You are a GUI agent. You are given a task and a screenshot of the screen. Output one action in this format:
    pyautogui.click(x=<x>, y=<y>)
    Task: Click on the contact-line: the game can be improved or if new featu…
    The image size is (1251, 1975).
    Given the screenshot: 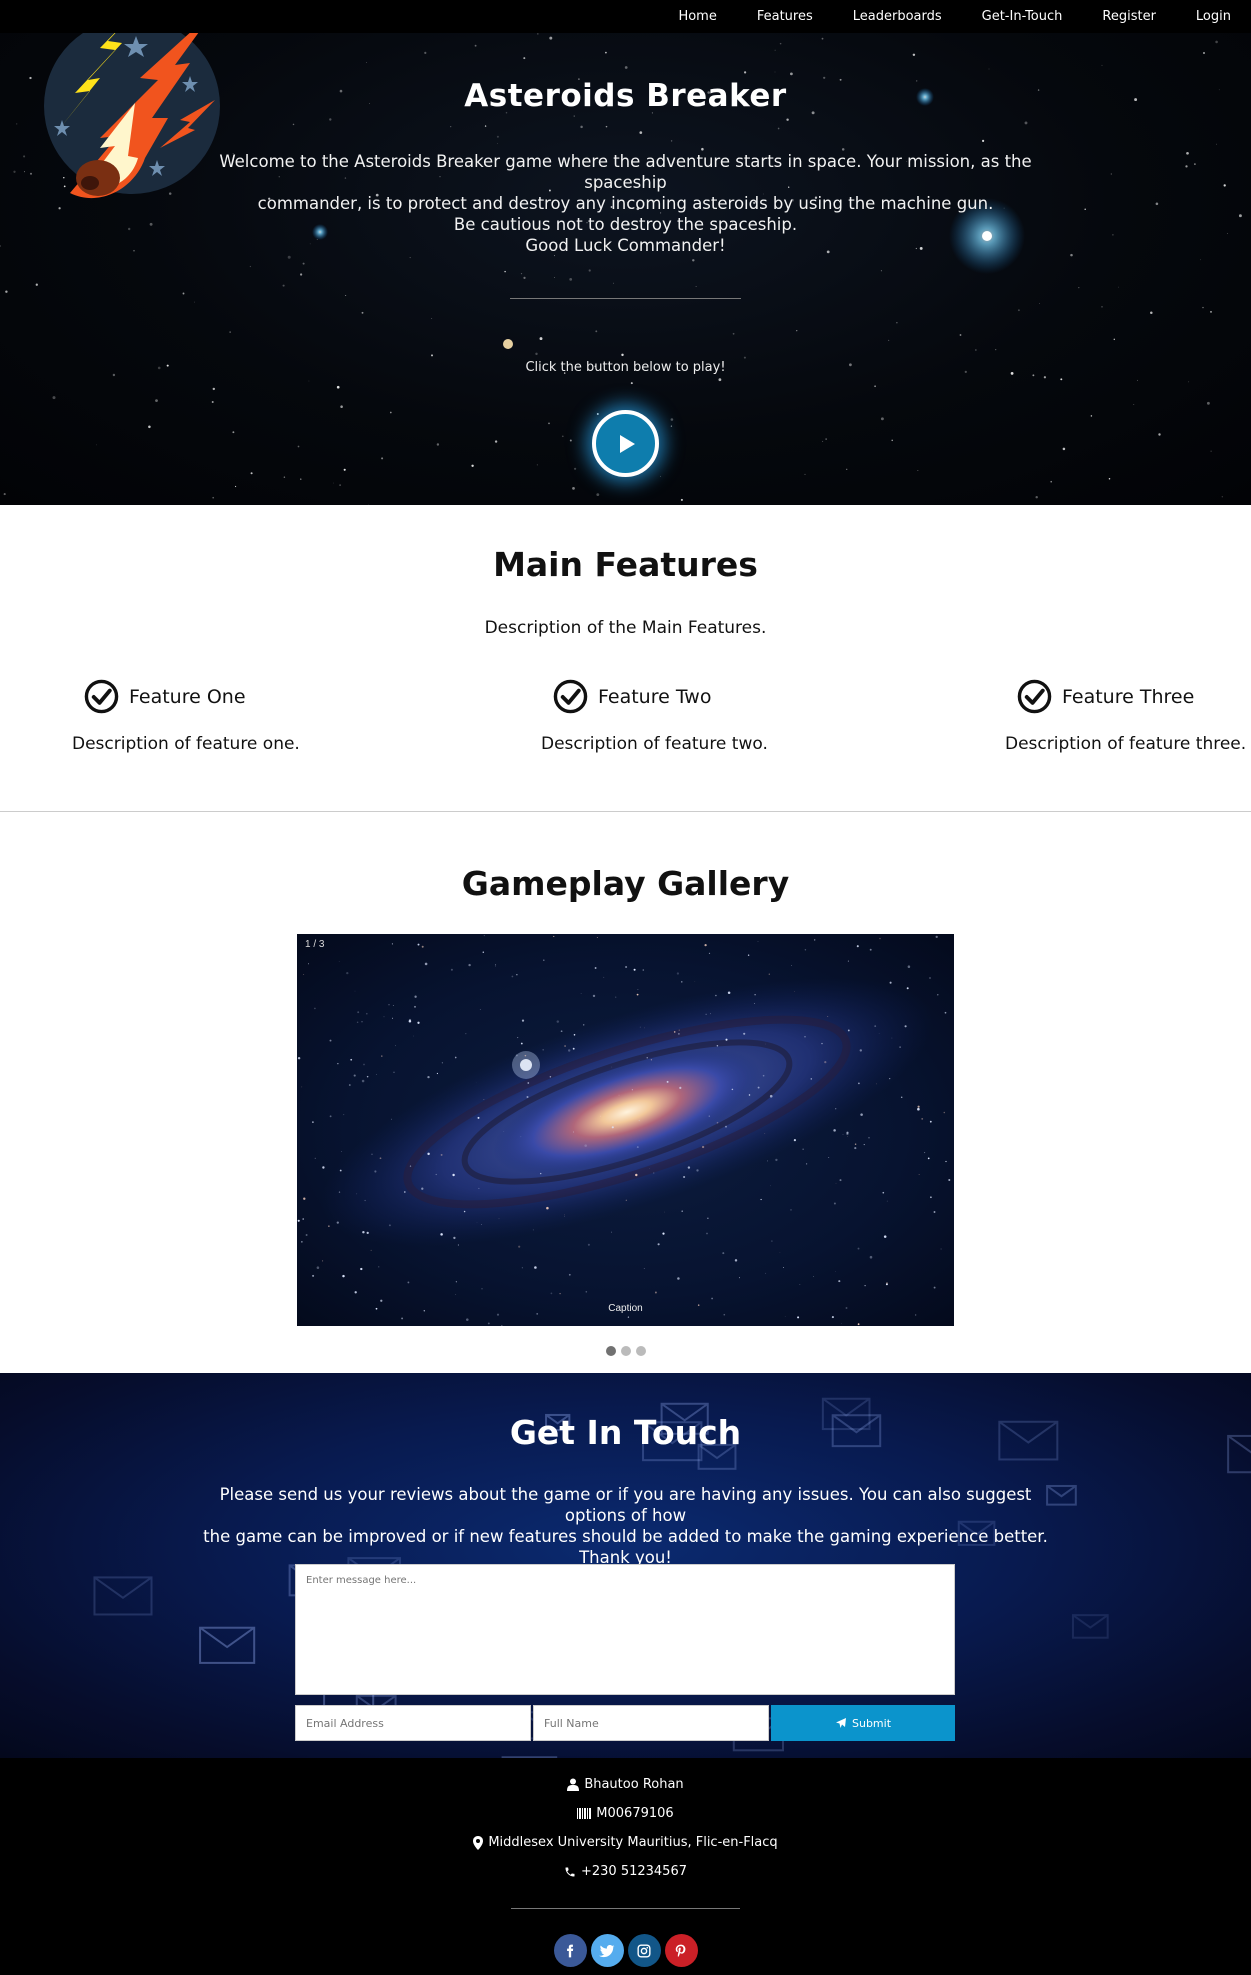 What is the action you would take?
    pyautogui.click(x=625, y=1536)
    